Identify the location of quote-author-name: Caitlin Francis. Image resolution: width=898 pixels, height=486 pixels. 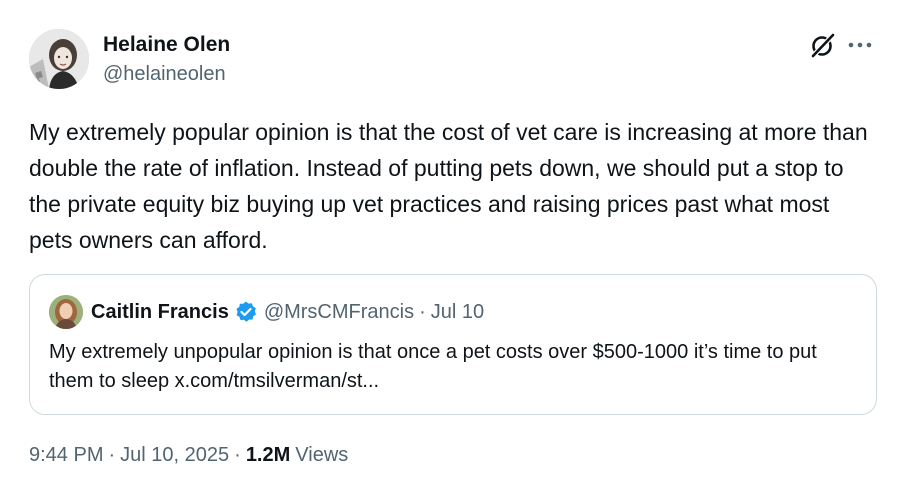
(160, 312).